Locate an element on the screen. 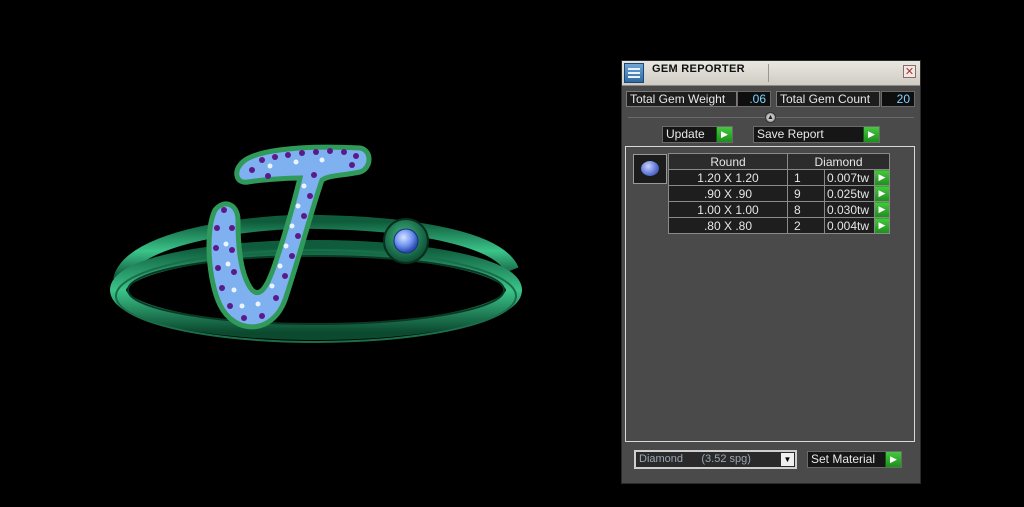 The width and height of the screenshot is (1024, 507). update-button-label: Update is located at coordinates (685, 134).